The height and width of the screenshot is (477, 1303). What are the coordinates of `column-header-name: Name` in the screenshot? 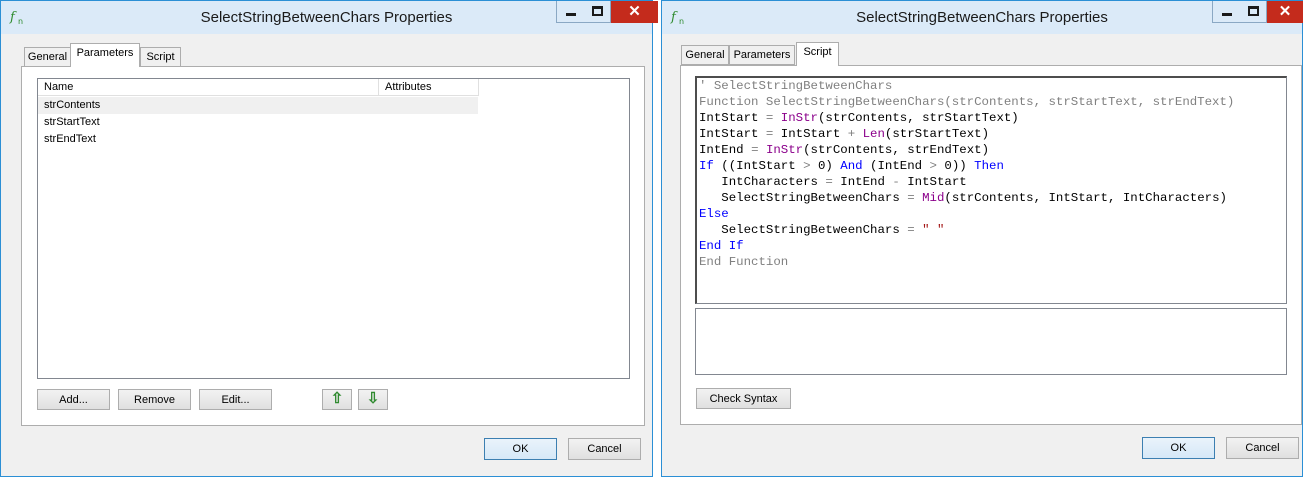 It's located at (208, 87).